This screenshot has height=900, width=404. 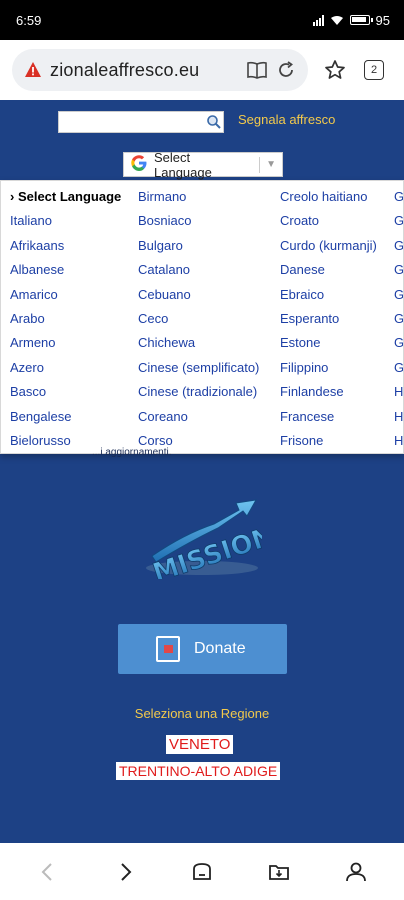 I want to click on url-text: zionaleaffresco.eu, so click(x=144, y=70).